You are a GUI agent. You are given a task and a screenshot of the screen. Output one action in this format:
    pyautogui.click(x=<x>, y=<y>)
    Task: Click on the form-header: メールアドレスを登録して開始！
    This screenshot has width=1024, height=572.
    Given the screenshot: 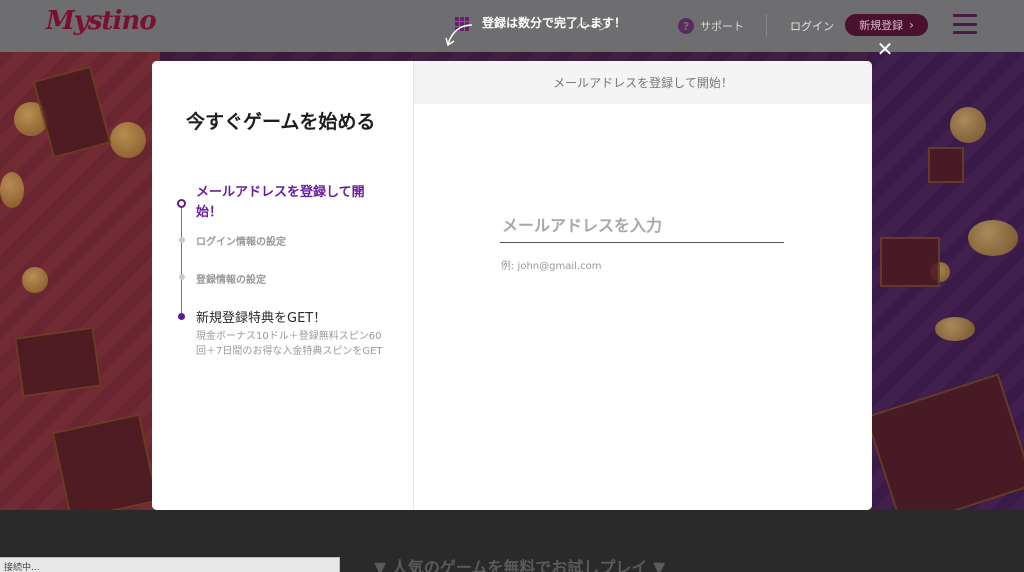 What is the action you would take?
    pyautogui.click(x=643, y=82)
    